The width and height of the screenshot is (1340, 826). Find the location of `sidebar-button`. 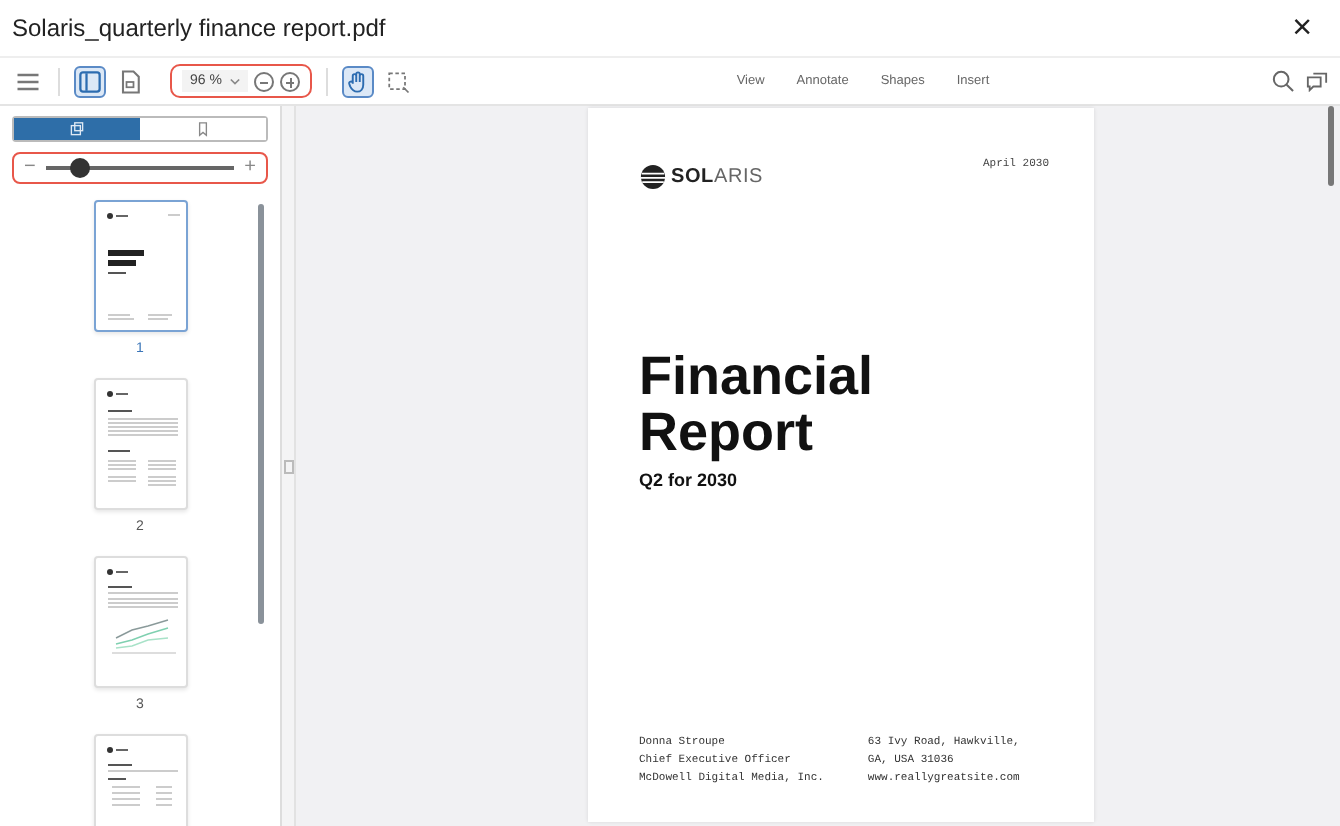

sidebar-button is located at coordinates (90, 81).